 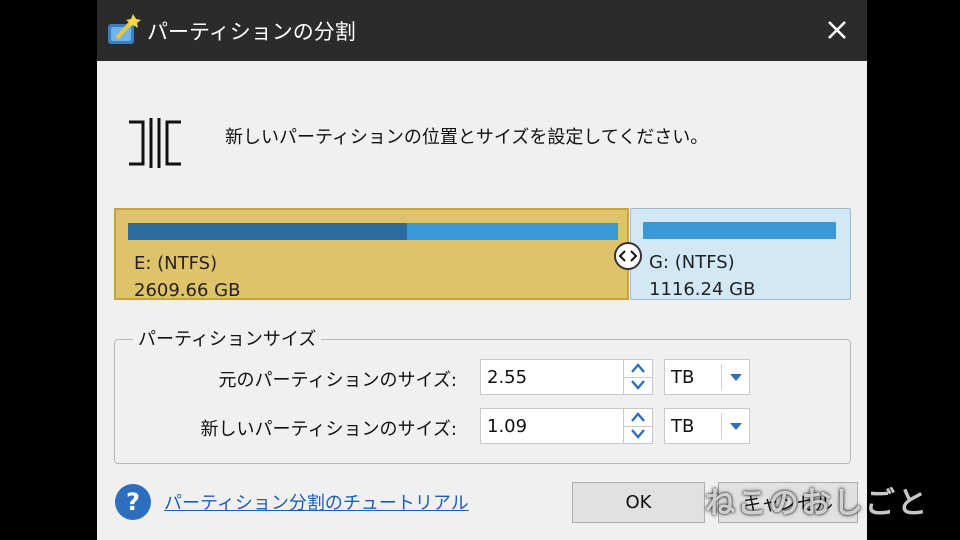 I want to click on original-size-label: 元のパーティションのサイズ:, so click(x=337, y=380).